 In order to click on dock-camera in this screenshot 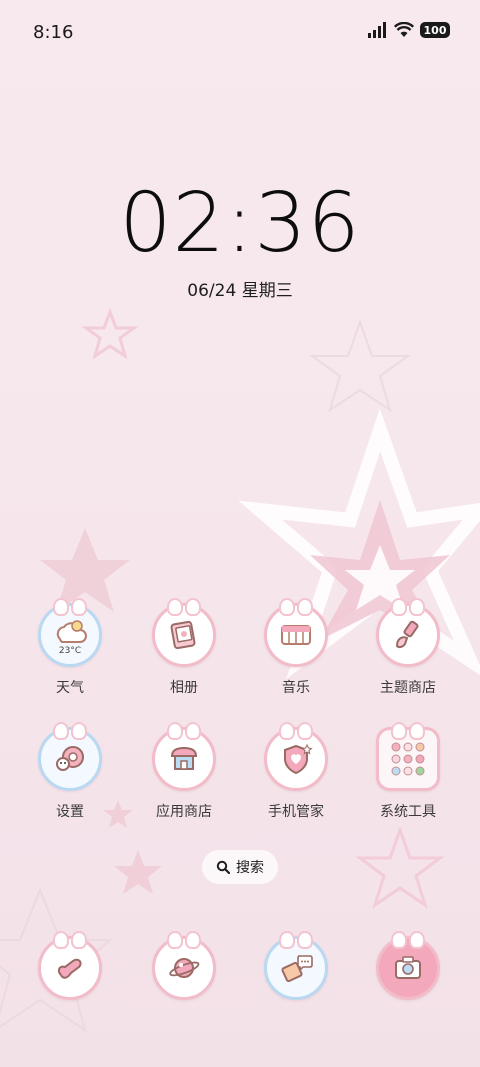, I will do `click(408, 965)`.